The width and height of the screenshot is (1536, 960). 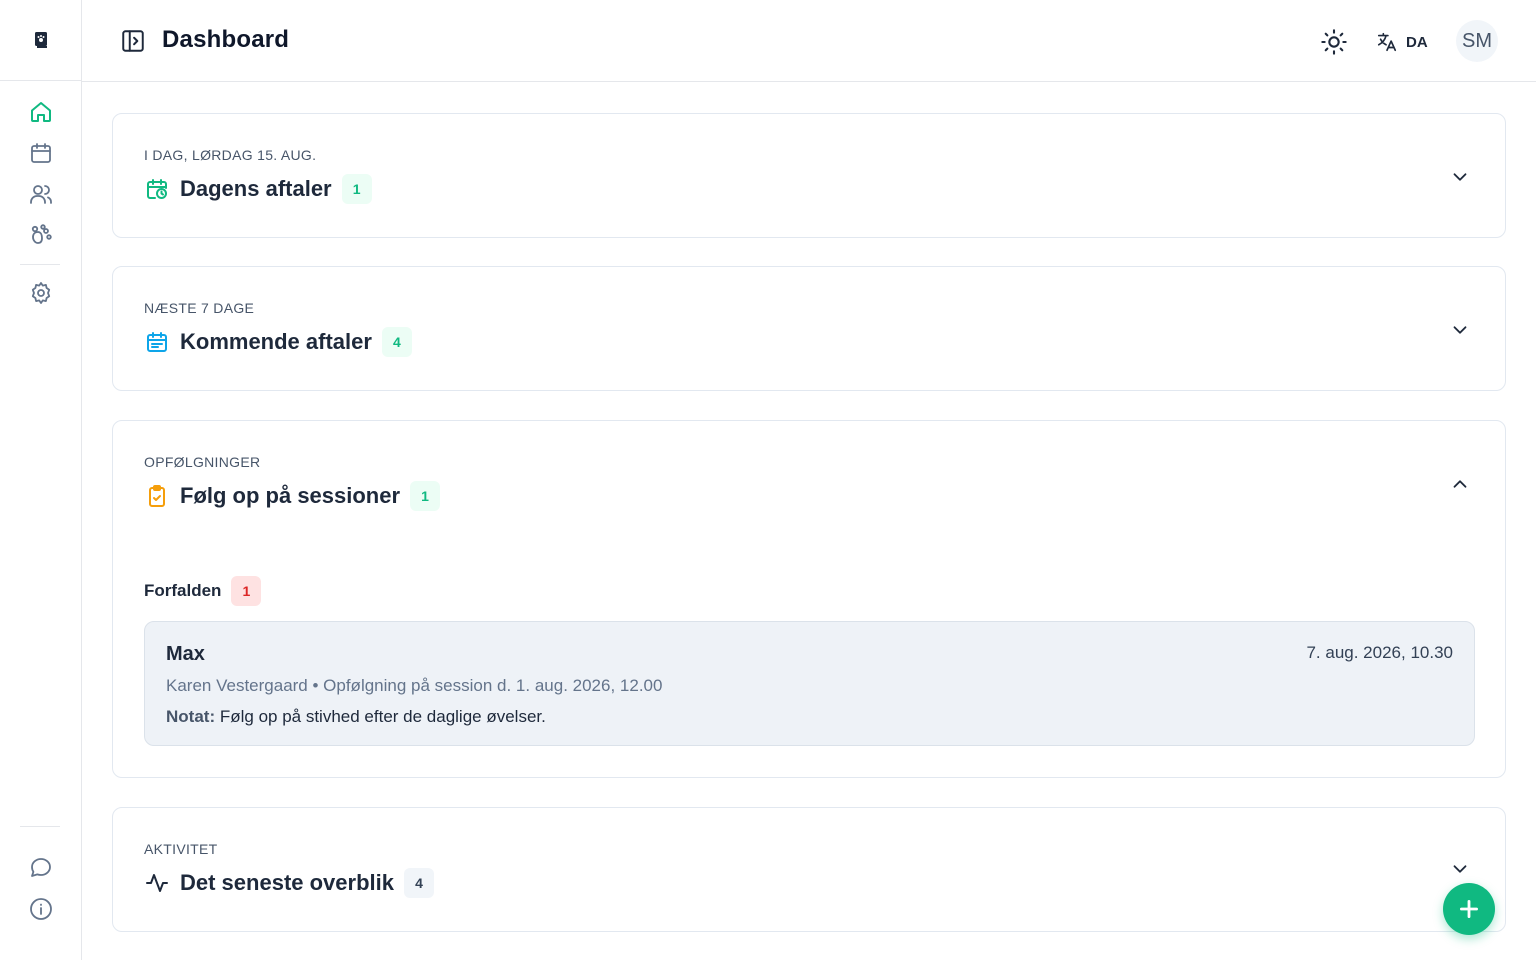 I want to click on panel-toggle-icon, so click(x=133, y=41).